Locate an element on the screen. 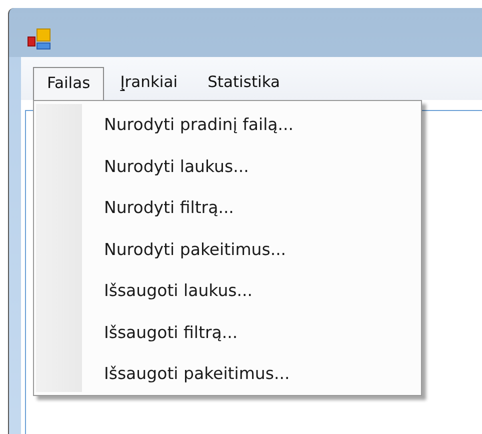  app-icon is located at coordinates (40, 39).